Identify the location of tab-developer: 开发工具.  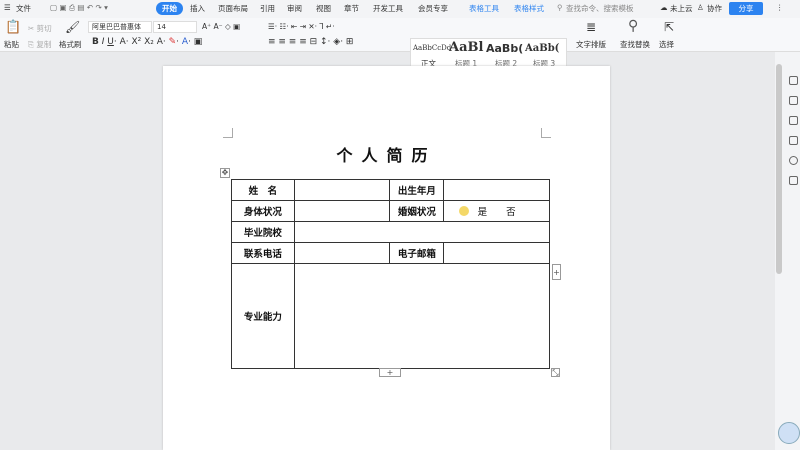
(388, 8).